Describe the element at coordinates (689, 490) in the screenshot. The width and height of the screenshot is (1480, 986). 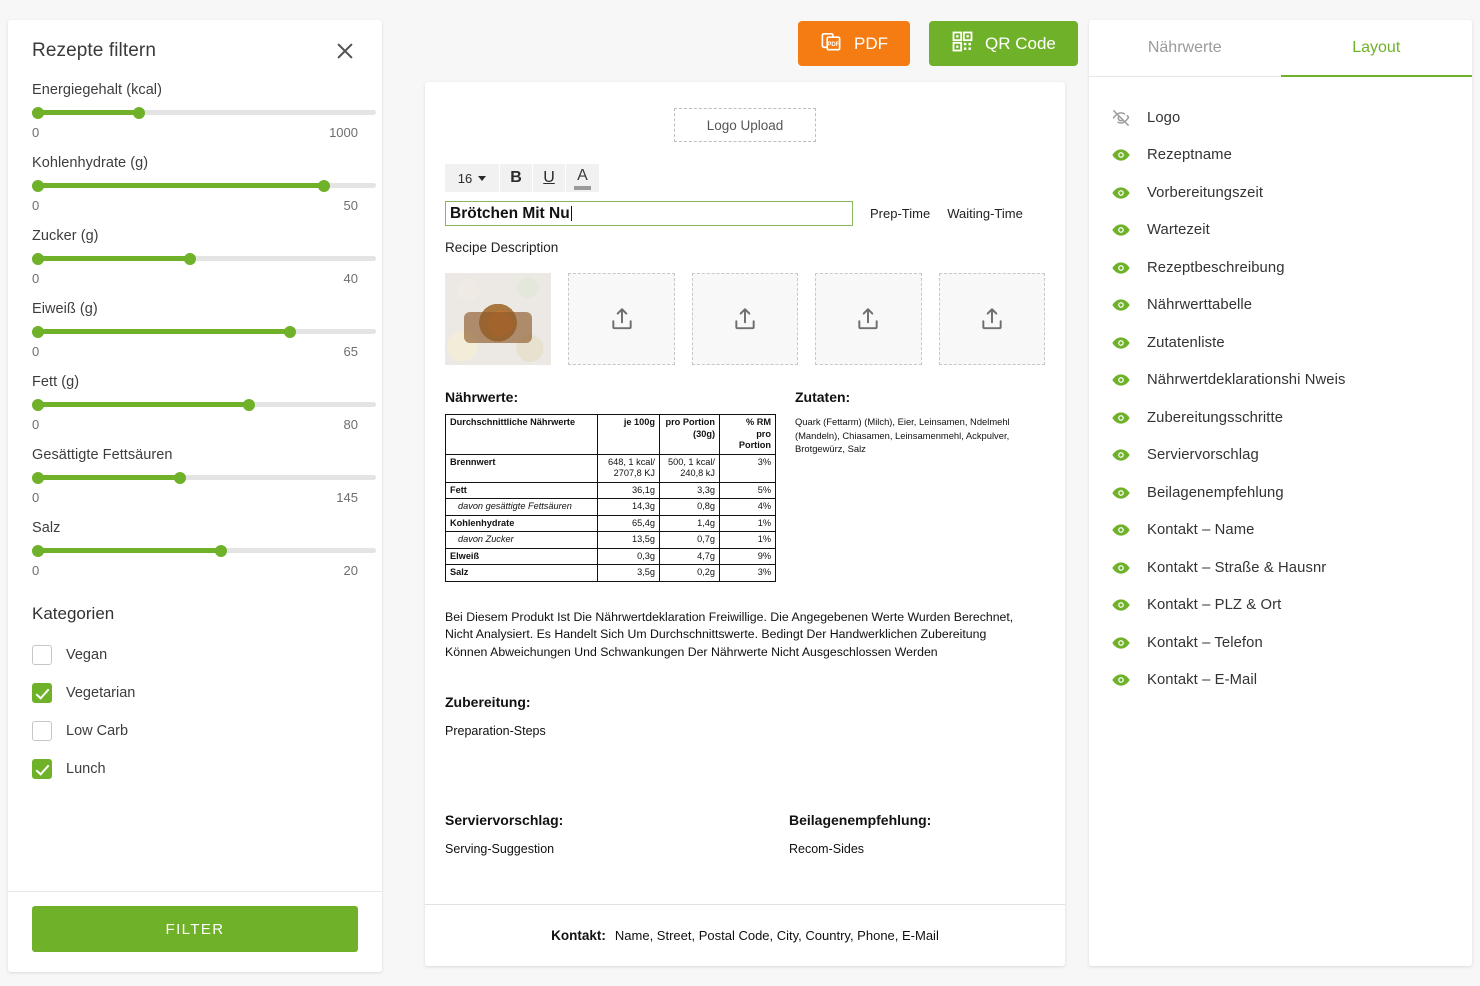
I see `cell-portion: 3,3g` at that location.